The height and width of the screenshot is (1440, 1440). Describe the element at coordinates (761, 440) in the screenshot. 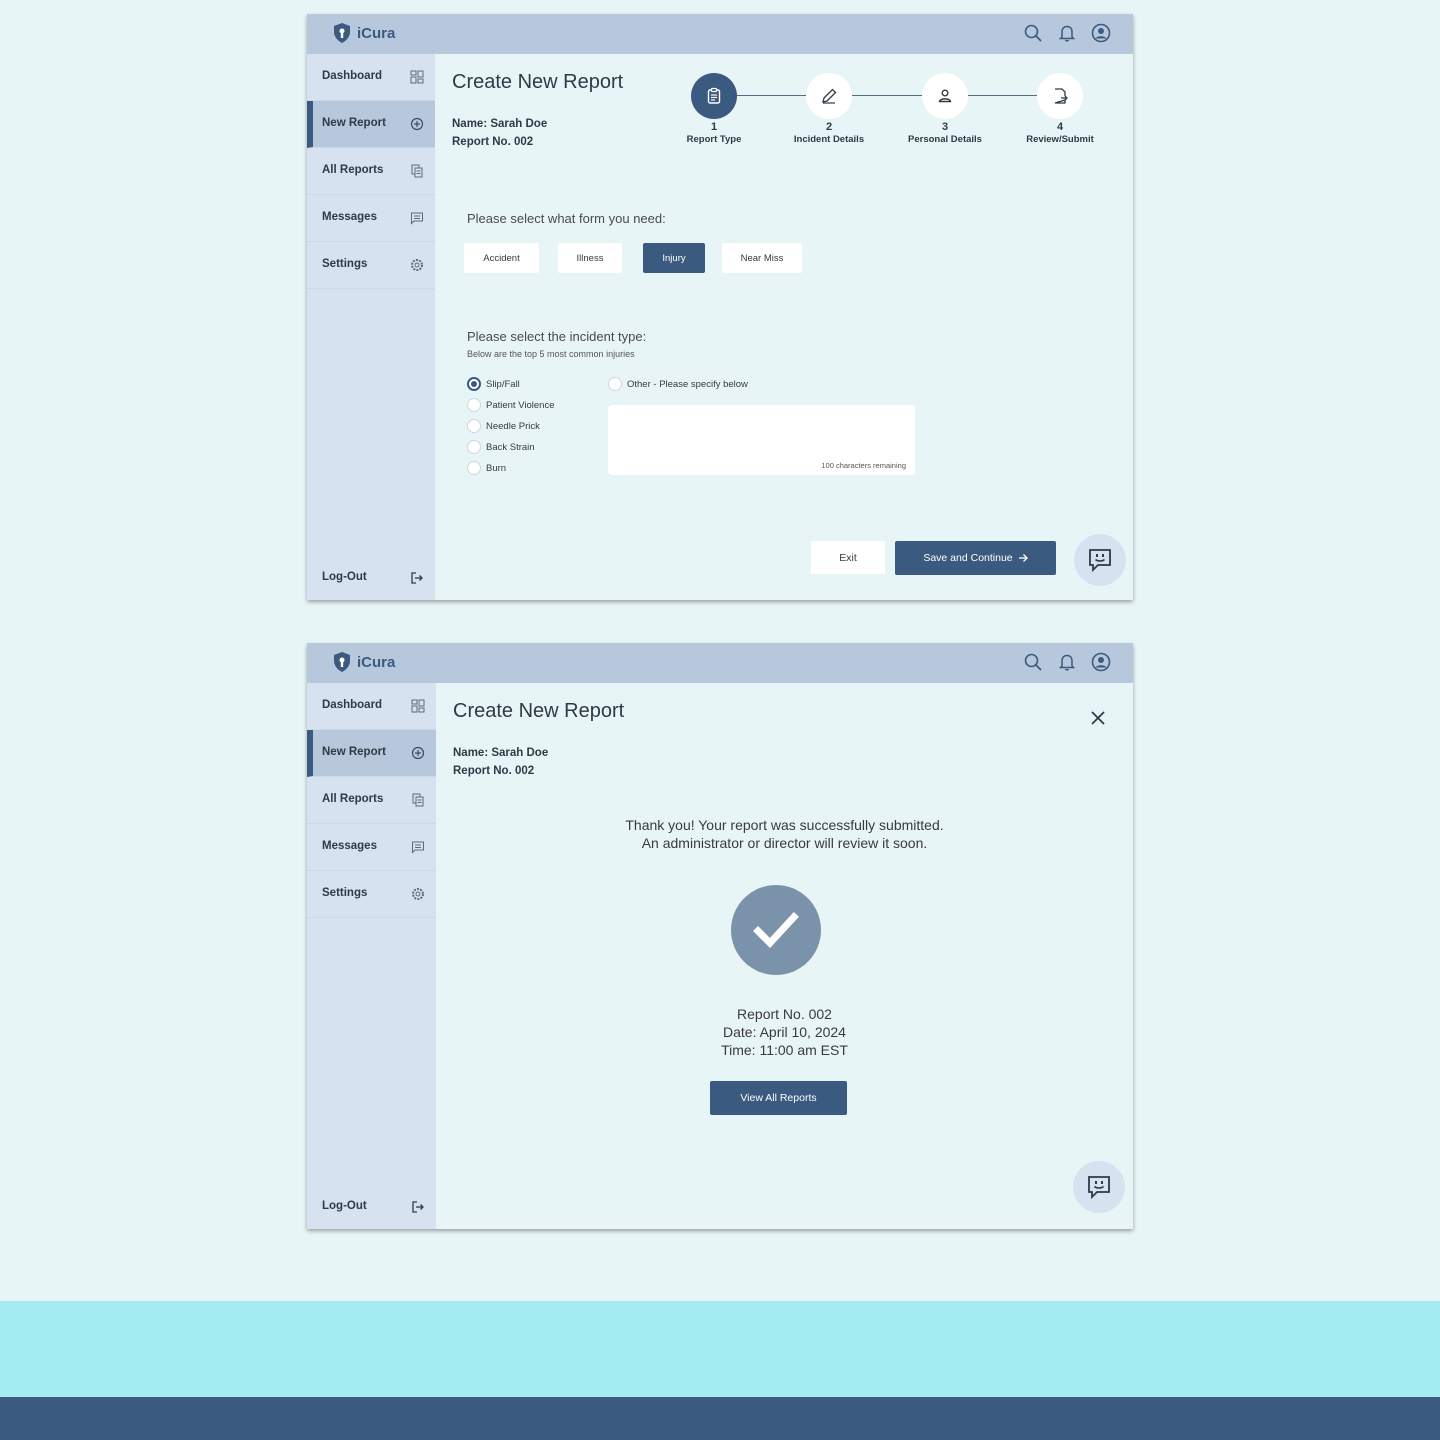

I see `other-specify-textarea: 100 characters remaining` at that location.